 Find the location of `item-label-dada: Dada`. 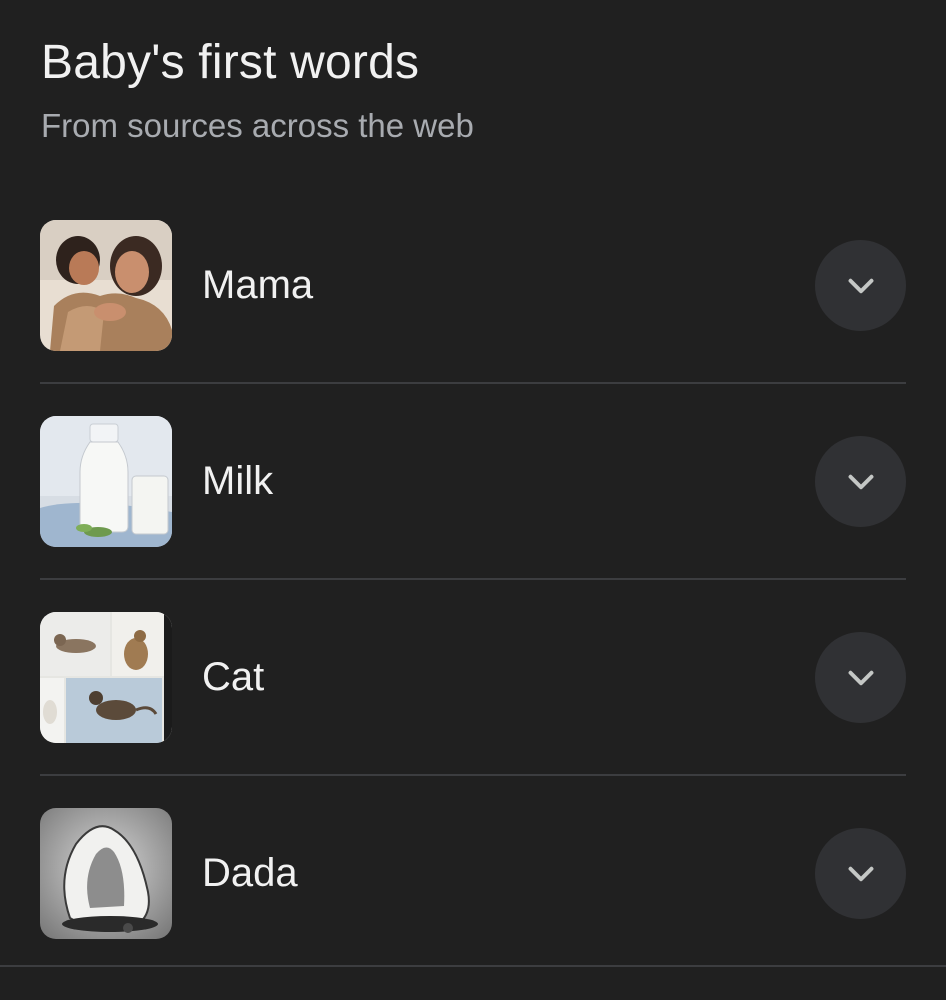

item-label-dada: Dada is located at coordinates (250, 873).